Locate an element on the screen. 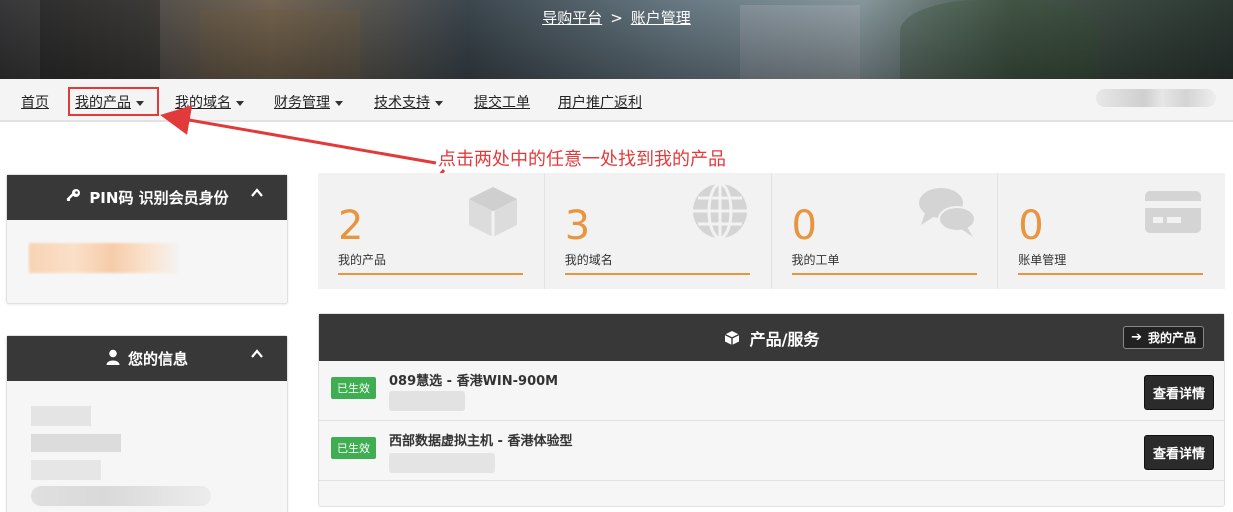 The width and height of the screenshot is (1233, 512). breadcrumb: 导购平台 > 账户管理 is located at coordinates (616, 17).